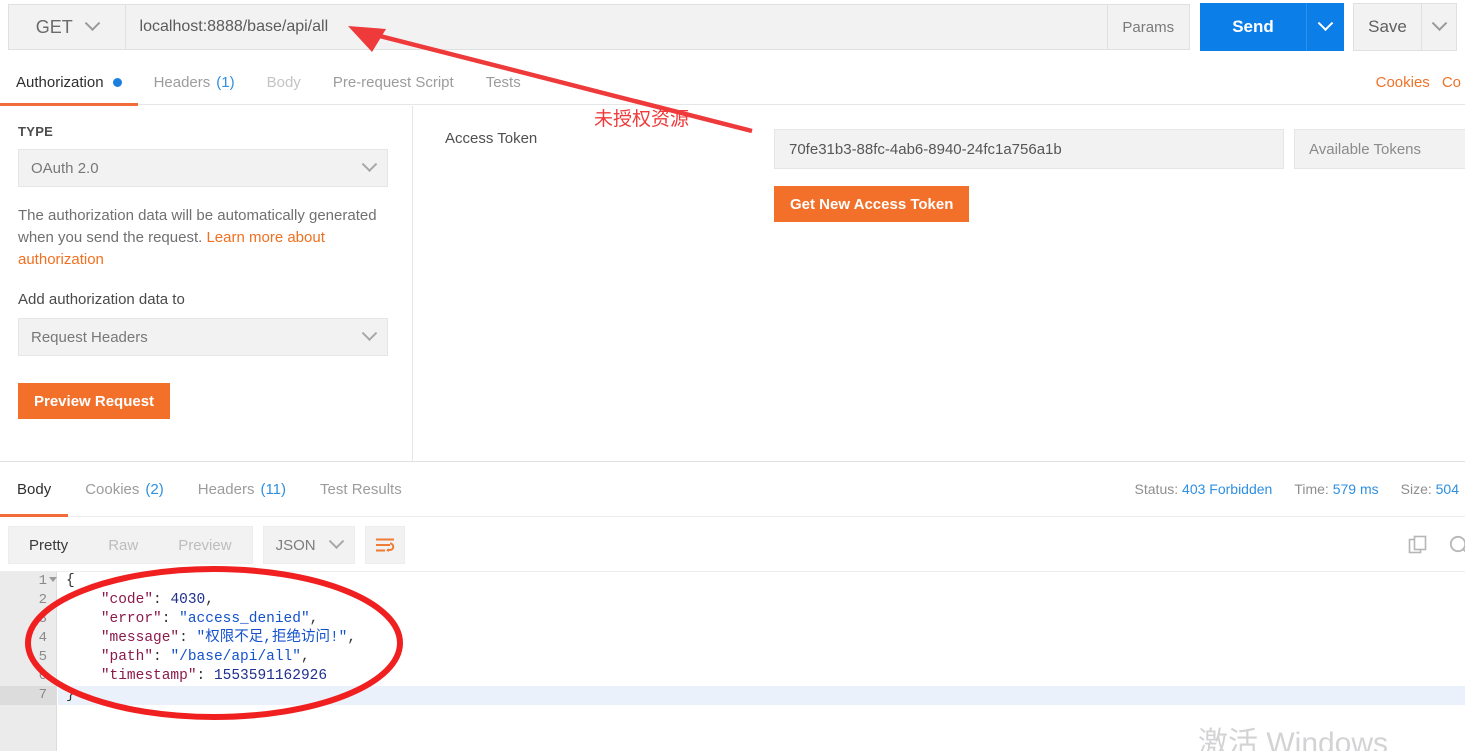 This screenshot has height=751, width=1465. I want to click on size-meta: Size: 504, so click(1430, 489).